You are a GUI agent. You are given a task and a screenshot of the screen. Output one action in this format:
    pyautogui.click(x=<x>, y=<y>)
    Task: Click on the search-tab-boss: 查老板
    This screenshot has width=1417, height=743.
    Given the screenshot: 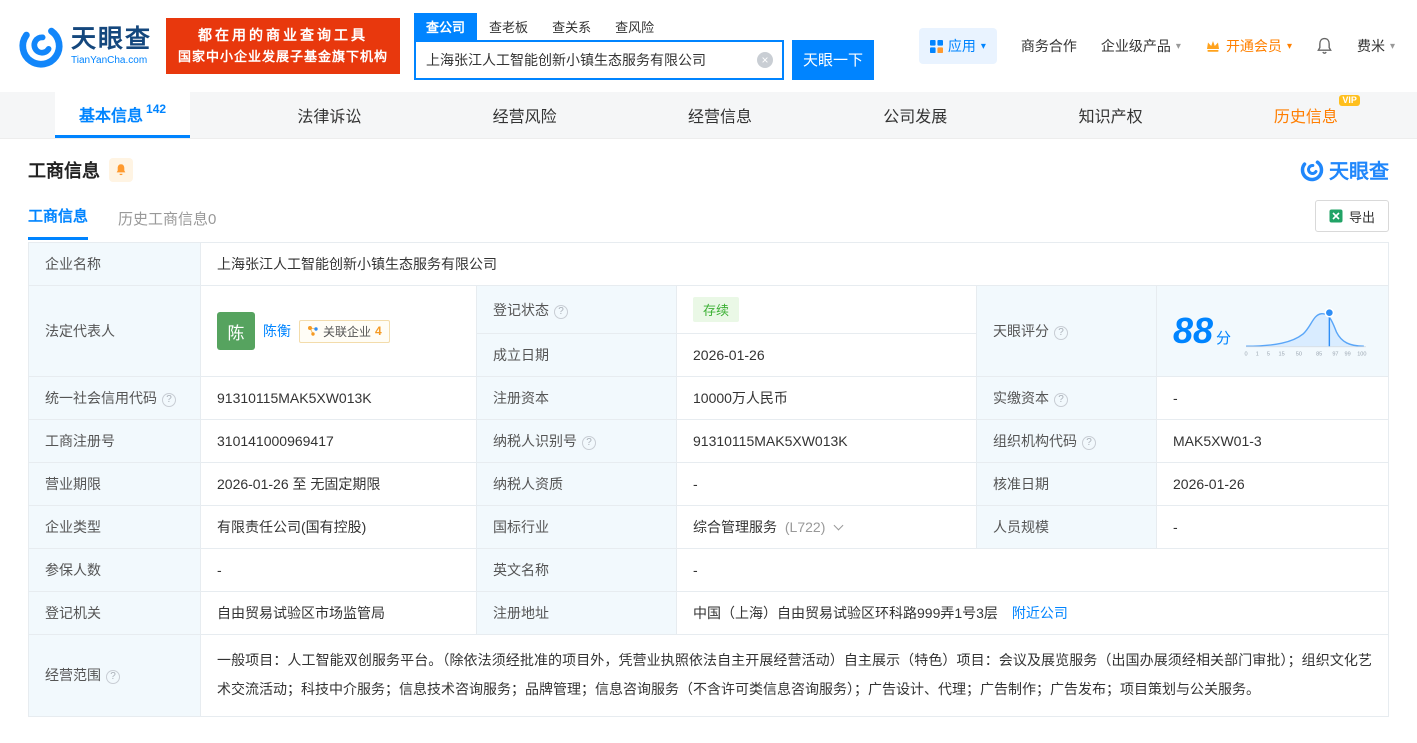 What is the action you would take?
    pyautogui.click(x=508, y=26)
    